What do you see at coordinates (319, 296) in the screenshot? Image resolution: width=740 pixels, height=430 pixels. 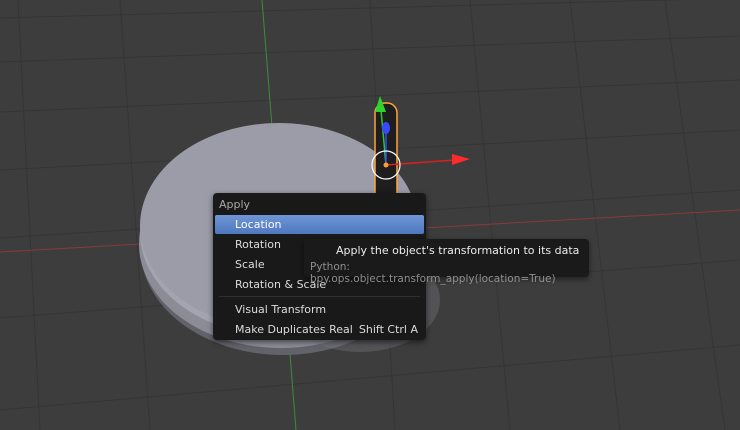 I see `menu-separator` at bounding box center [319, 296].